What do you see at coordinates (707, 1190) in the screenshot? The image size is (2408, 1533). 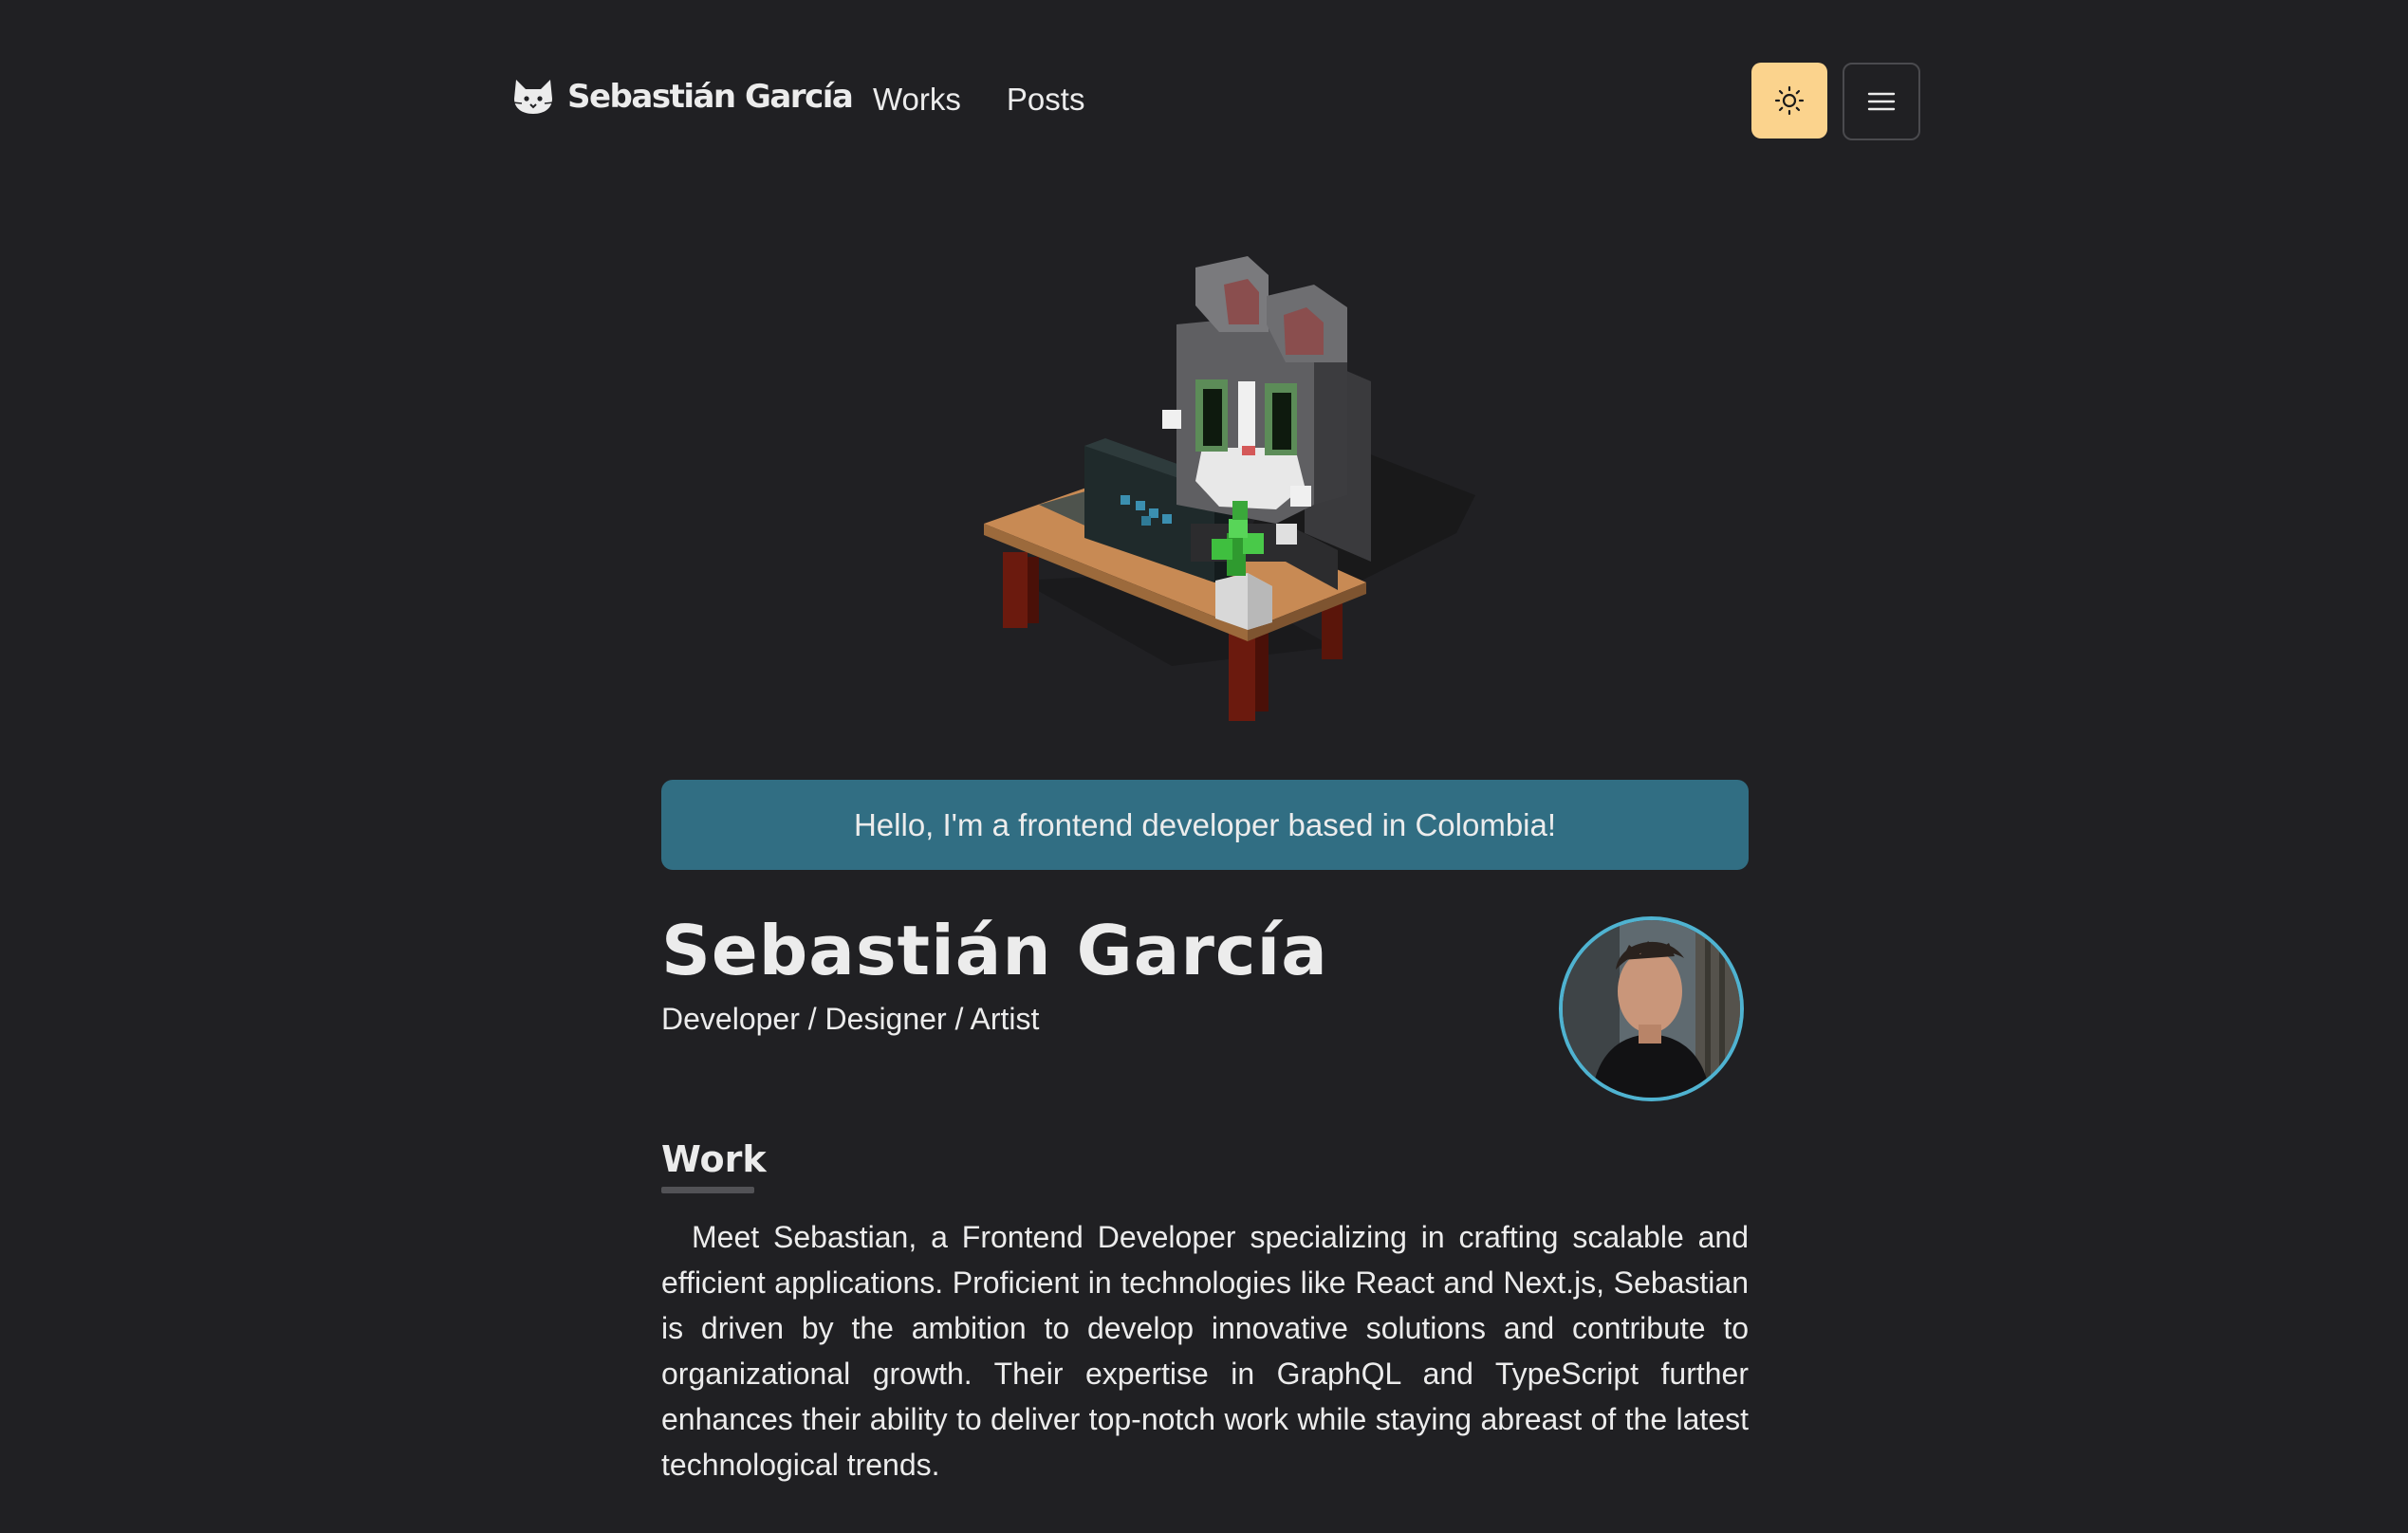 I see `section-title-underline` at bounding box center [707, 1190].